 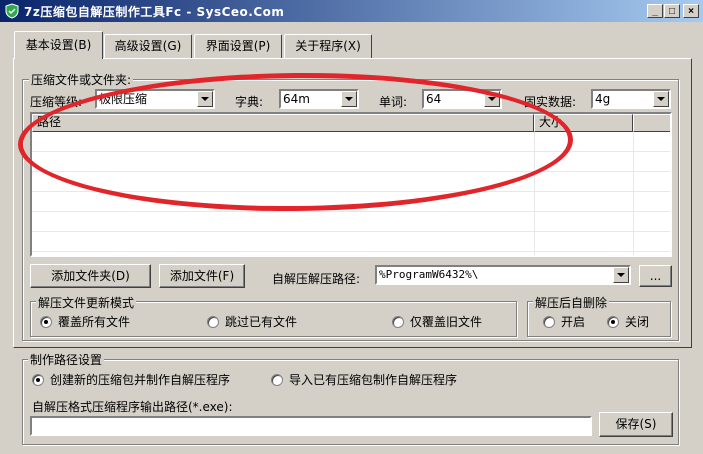 I want to click on dictionary-value: 64m, so click(x=296, y=99).